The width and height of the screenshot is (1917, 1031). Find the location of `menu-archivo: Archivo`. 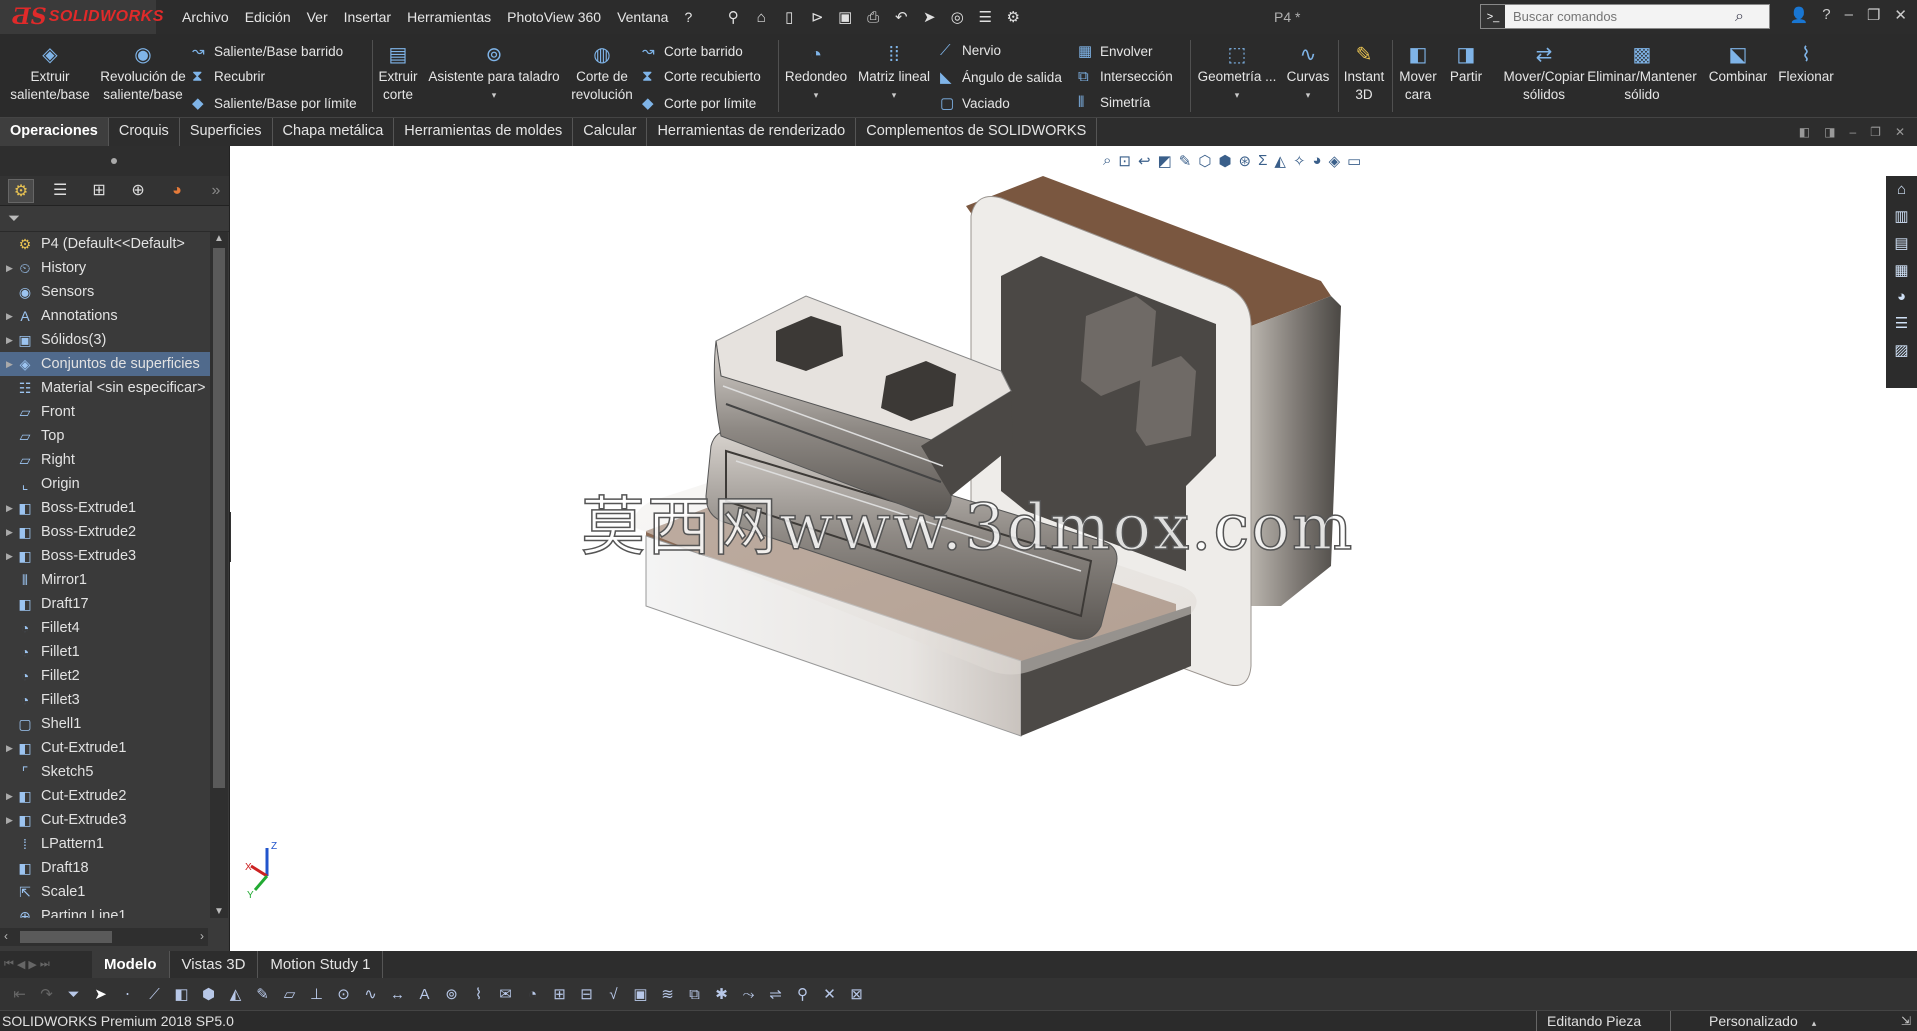

menu-archivo: Archivo is located at coordinates (205, 17).